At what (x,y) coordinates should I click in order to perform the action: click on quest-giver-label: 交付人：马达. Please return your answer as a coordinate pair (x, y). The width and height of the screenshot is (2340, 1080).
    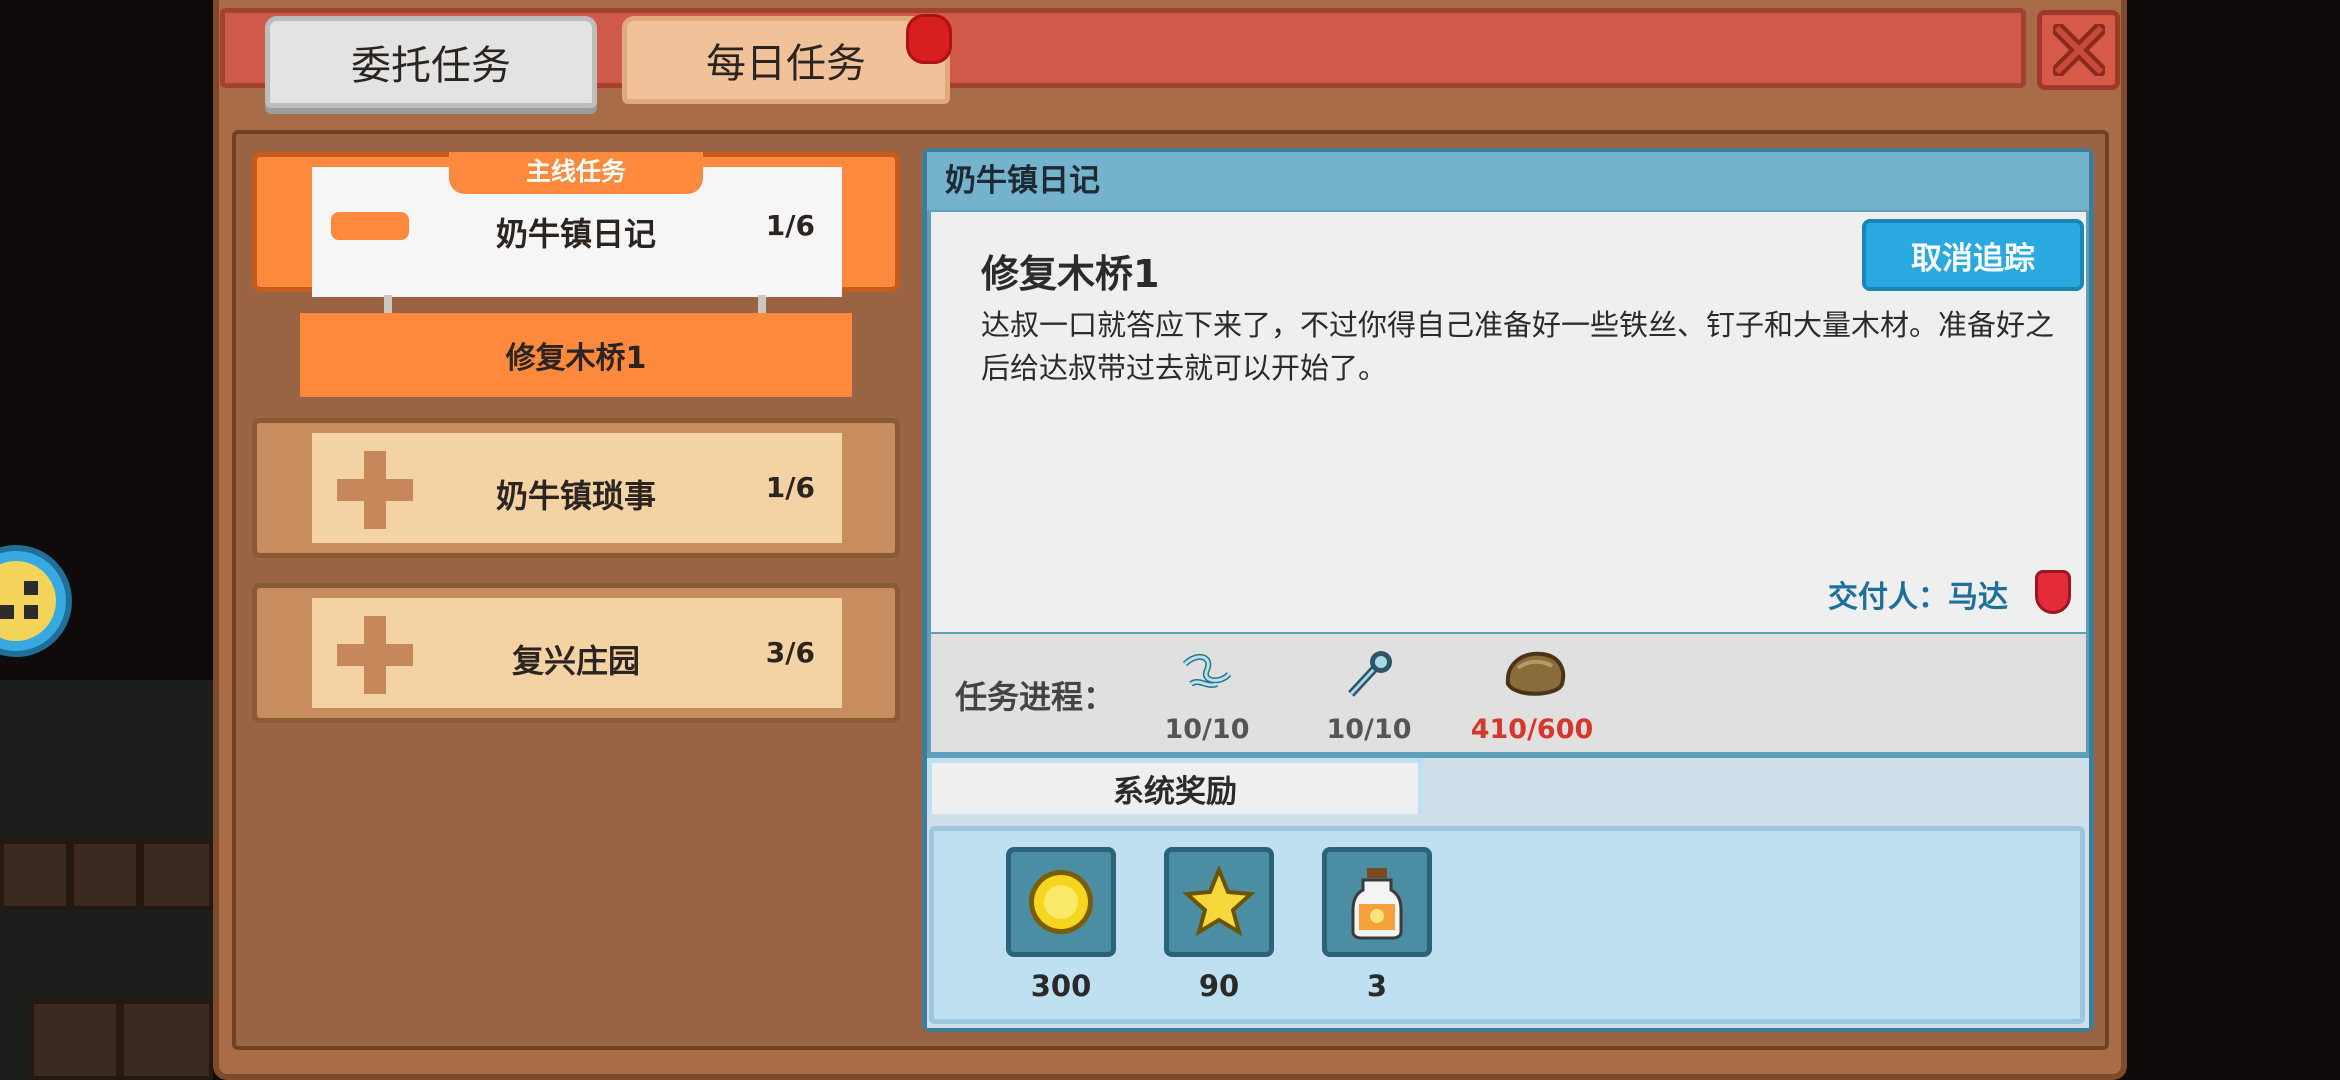
    Looking at the image, I should click on (1918, 597).